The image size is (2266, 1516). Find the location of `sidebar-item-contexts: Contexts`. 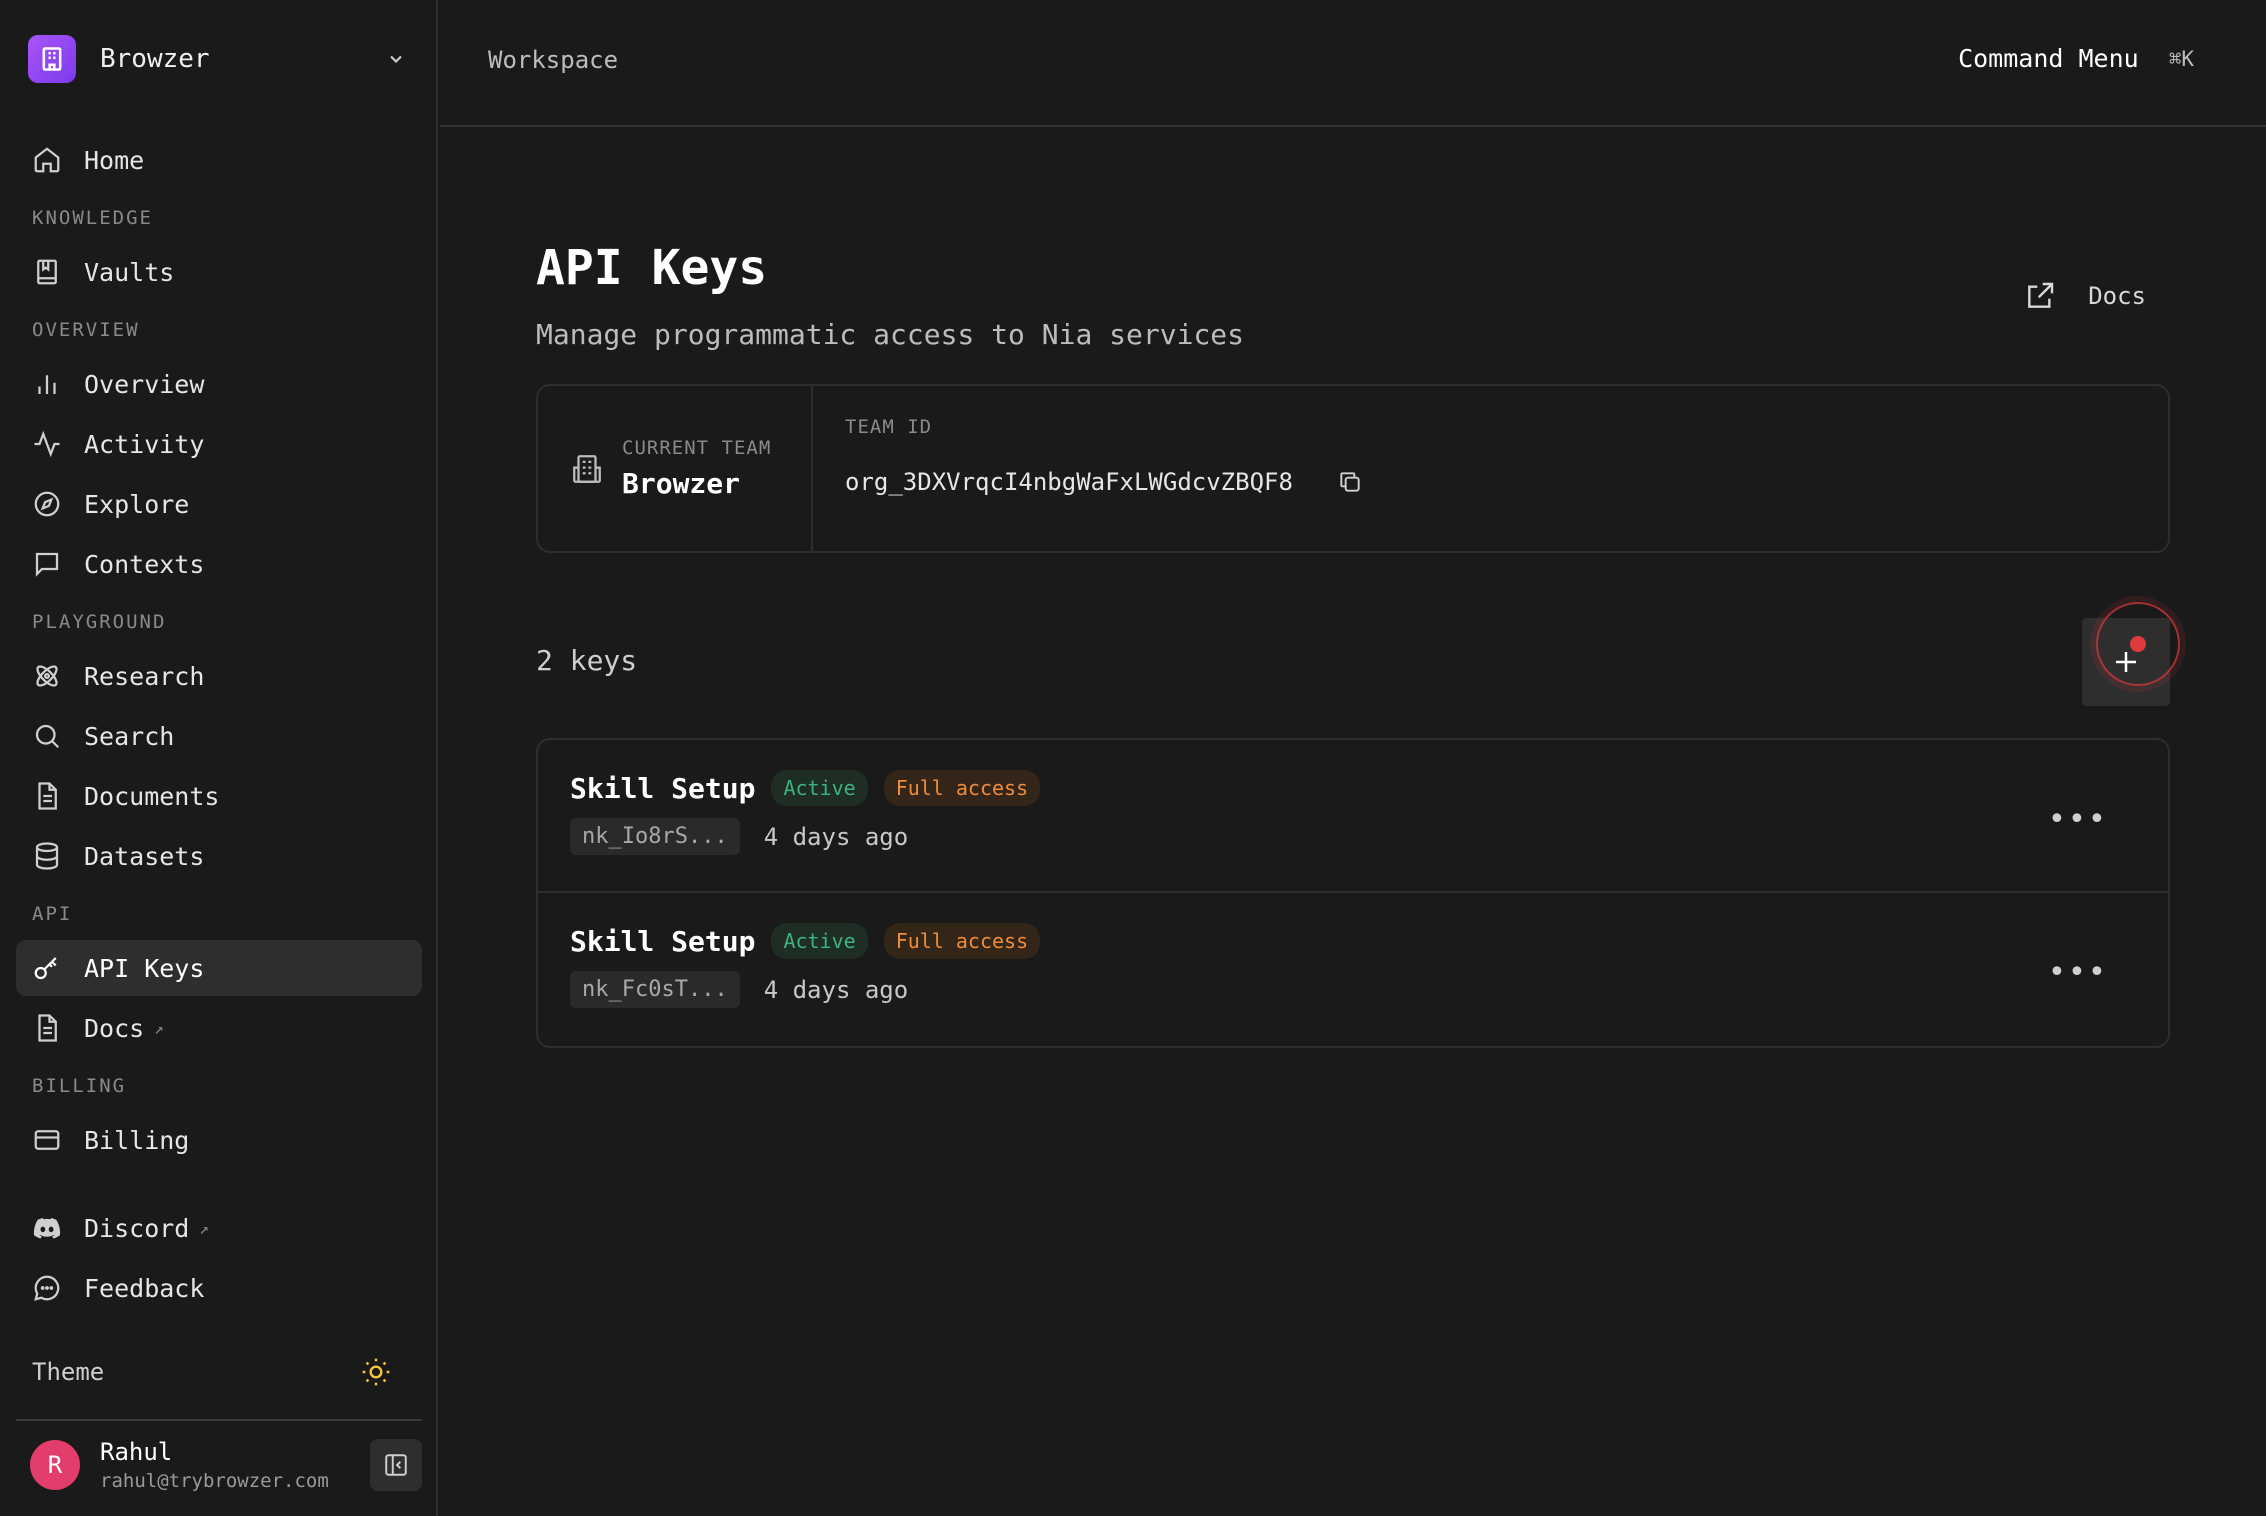

sidebar-item-contexts: Contexts is located at coordinates (219, 564).